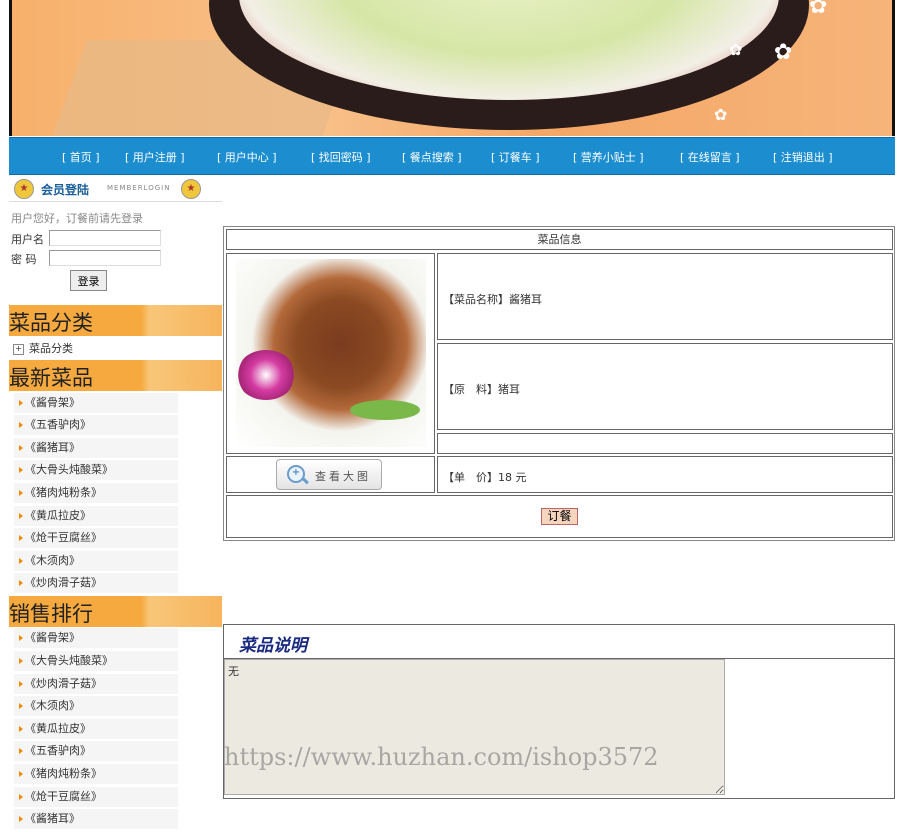  What do you see at coordinates (27, 239) in the screenshot?
I see `username-label: 用户名` at bounding box center [27, 239].